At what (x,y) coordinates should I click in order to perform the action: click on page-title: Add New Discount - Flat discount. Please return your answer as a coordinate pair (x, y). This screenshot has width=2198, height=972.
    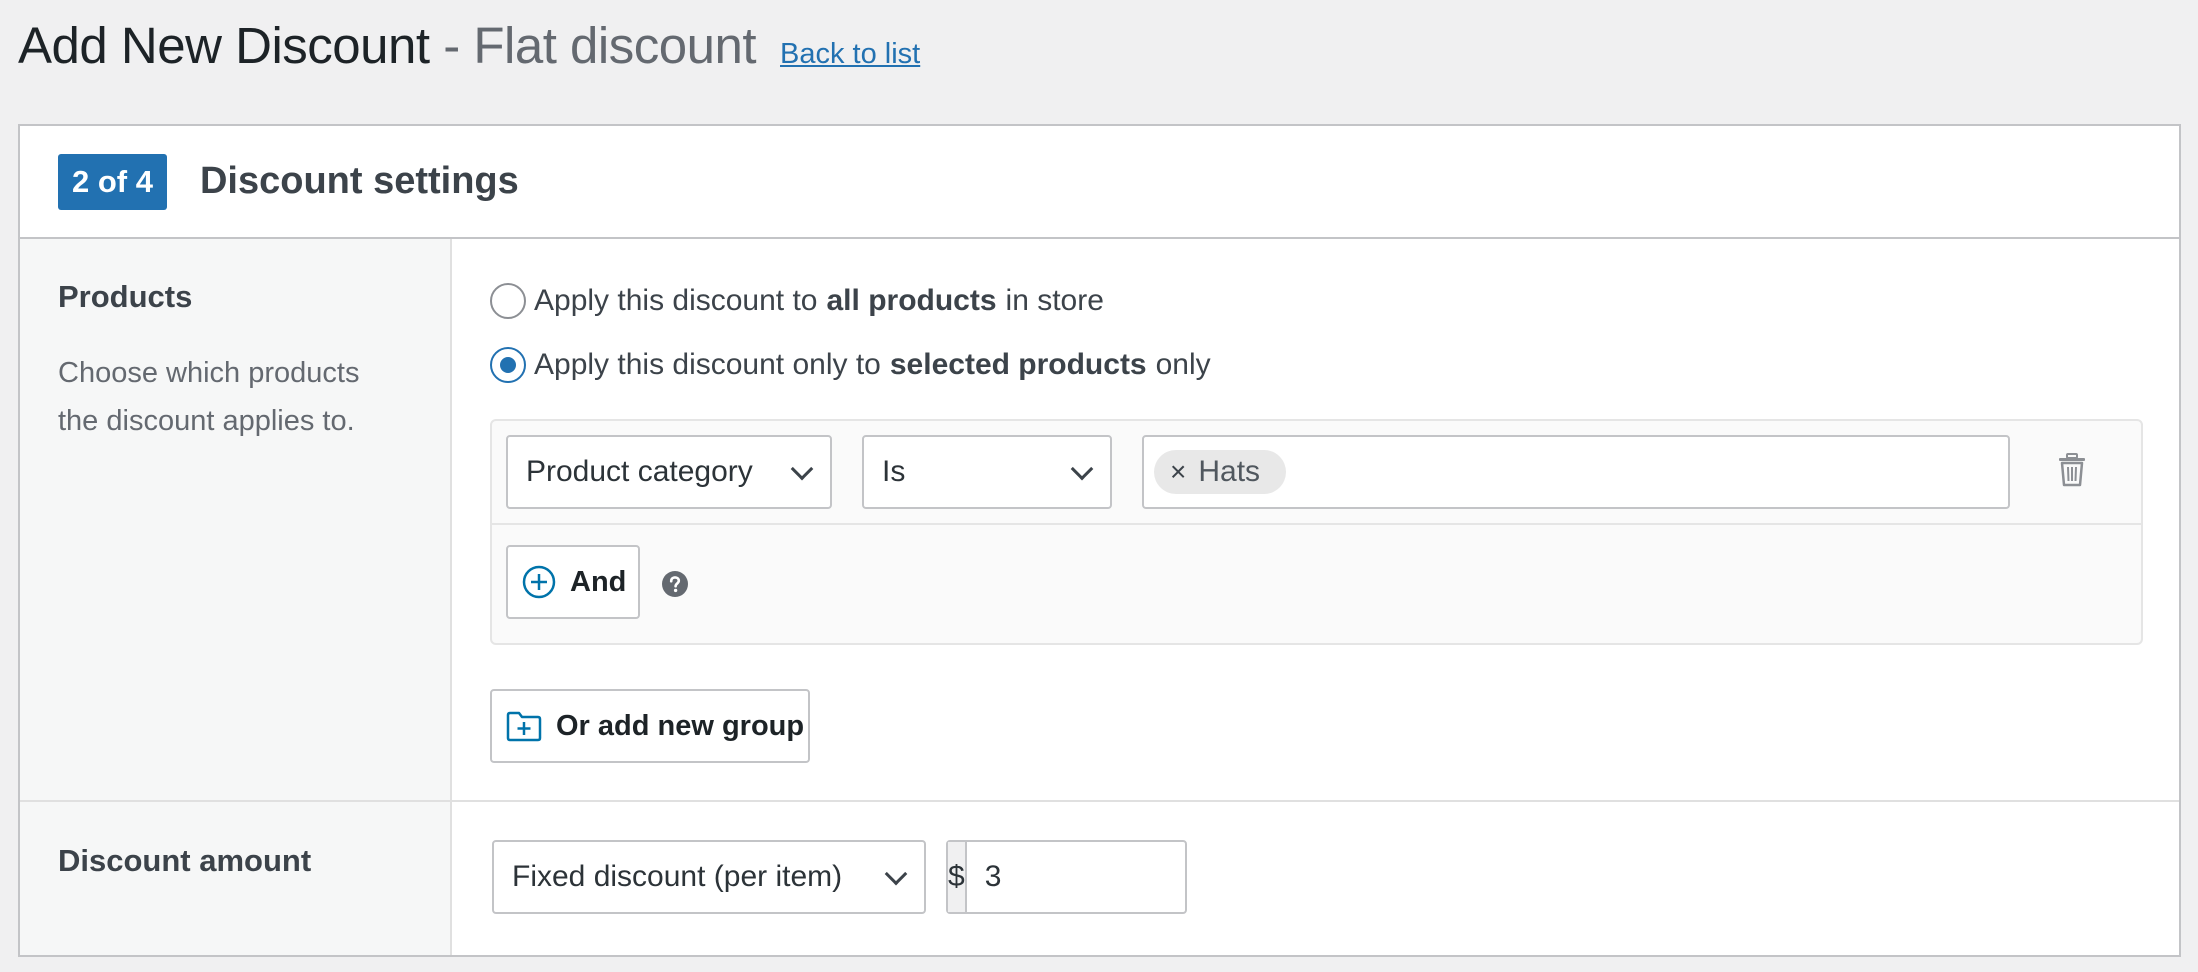
    Looking at the image, I should click on (387, 45).